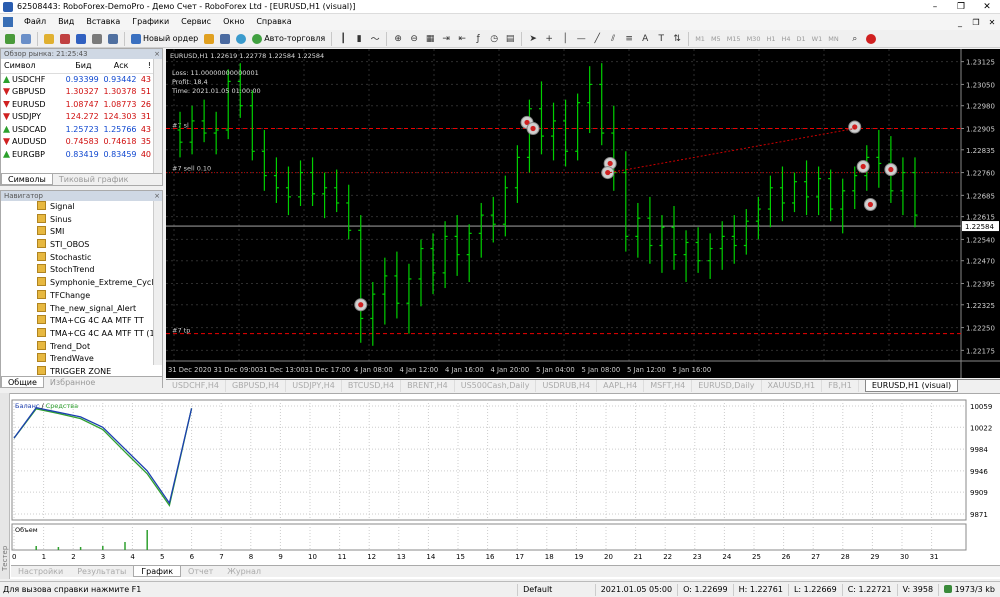 The height and width of the screenshot is (597, 1000). I want to click on market-watch-row: EURGBP 0.83419 0.83459 40, so click(77, 154).